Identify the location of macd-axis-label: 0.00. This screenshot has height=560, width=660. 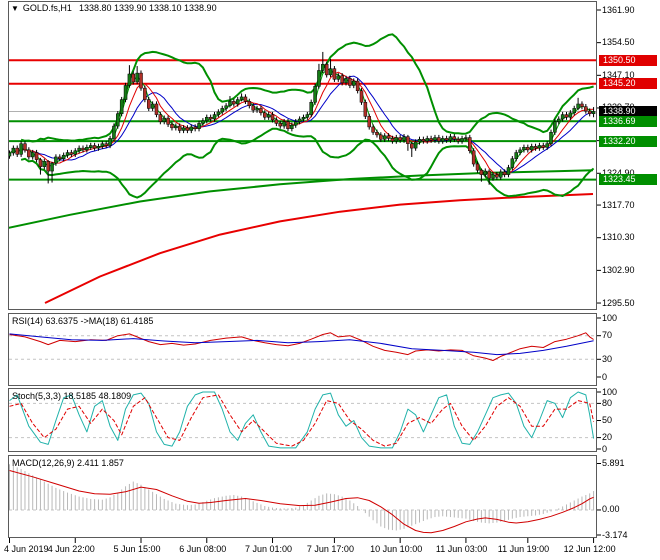
(611, 509).